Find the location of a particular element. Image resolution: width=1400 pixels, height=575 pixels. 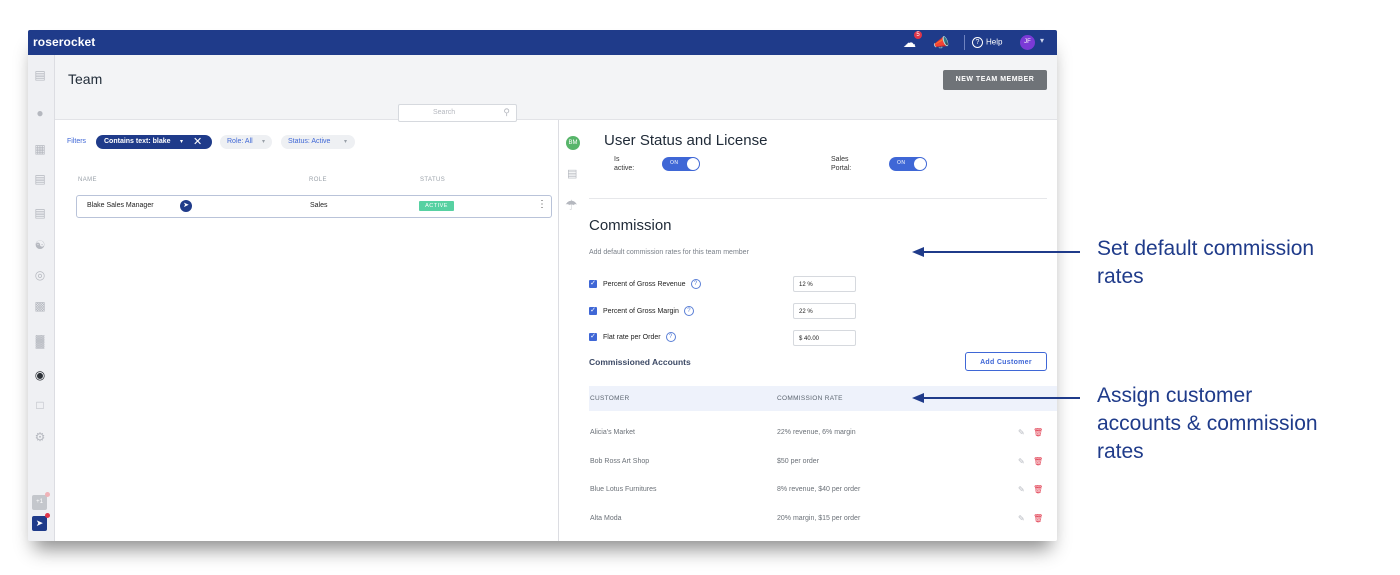

detail-tabs is located at coordinates (574, 330).